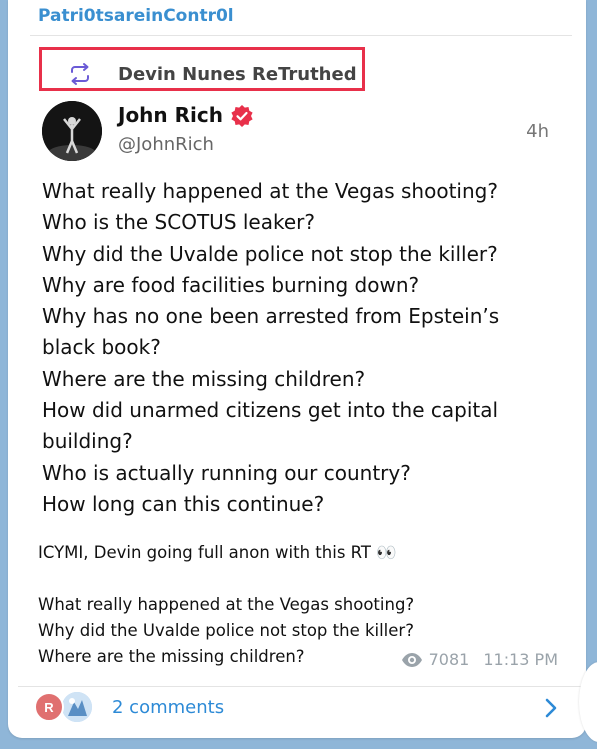  Describe the element at coordinates (101, 347) in the screenshot. I see `post-line: black book?` at that location.